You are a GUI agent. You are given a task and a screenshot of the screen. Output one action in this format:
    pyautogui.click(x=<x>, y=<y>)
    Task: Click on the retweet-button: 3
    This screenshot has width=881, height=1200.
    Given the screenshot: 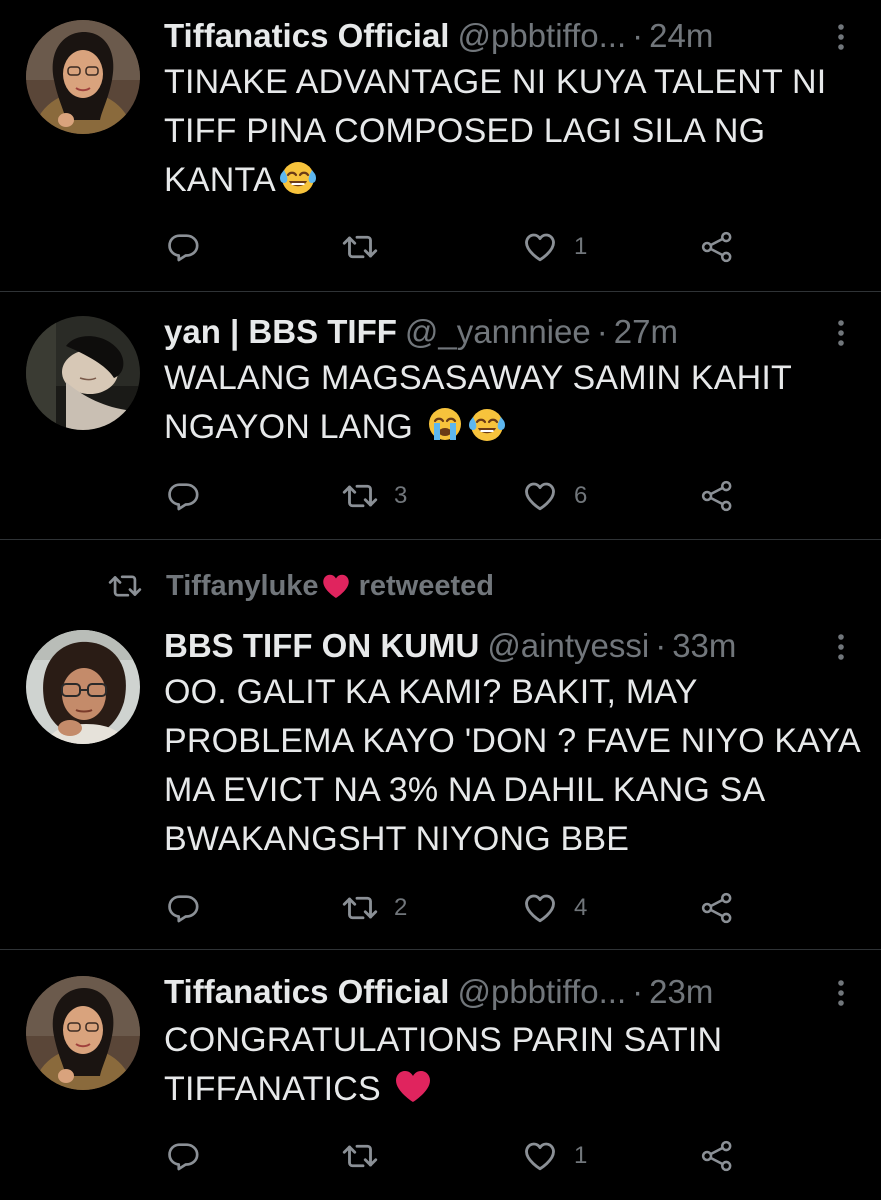 What is the action you would take?
    pyautogui.click(x=374, y=496)
    